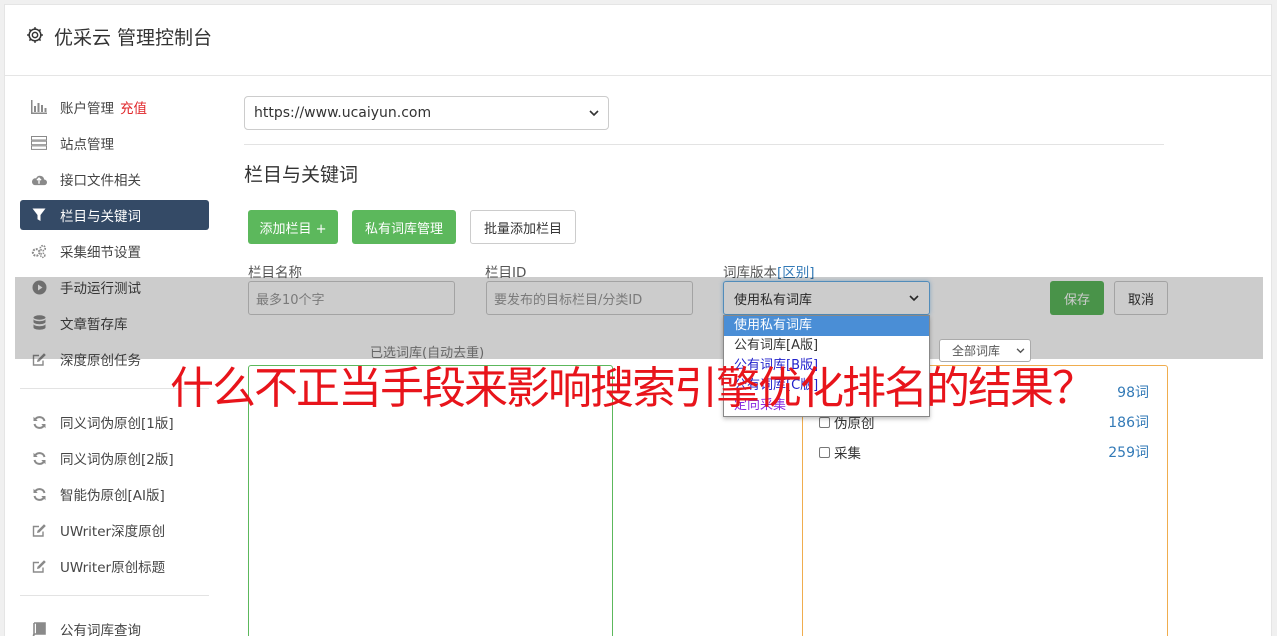 The width and height of the screenshot is (1277, 636). I want to click on dropdown-option-private: 使用私有词库, so click(826, 326).